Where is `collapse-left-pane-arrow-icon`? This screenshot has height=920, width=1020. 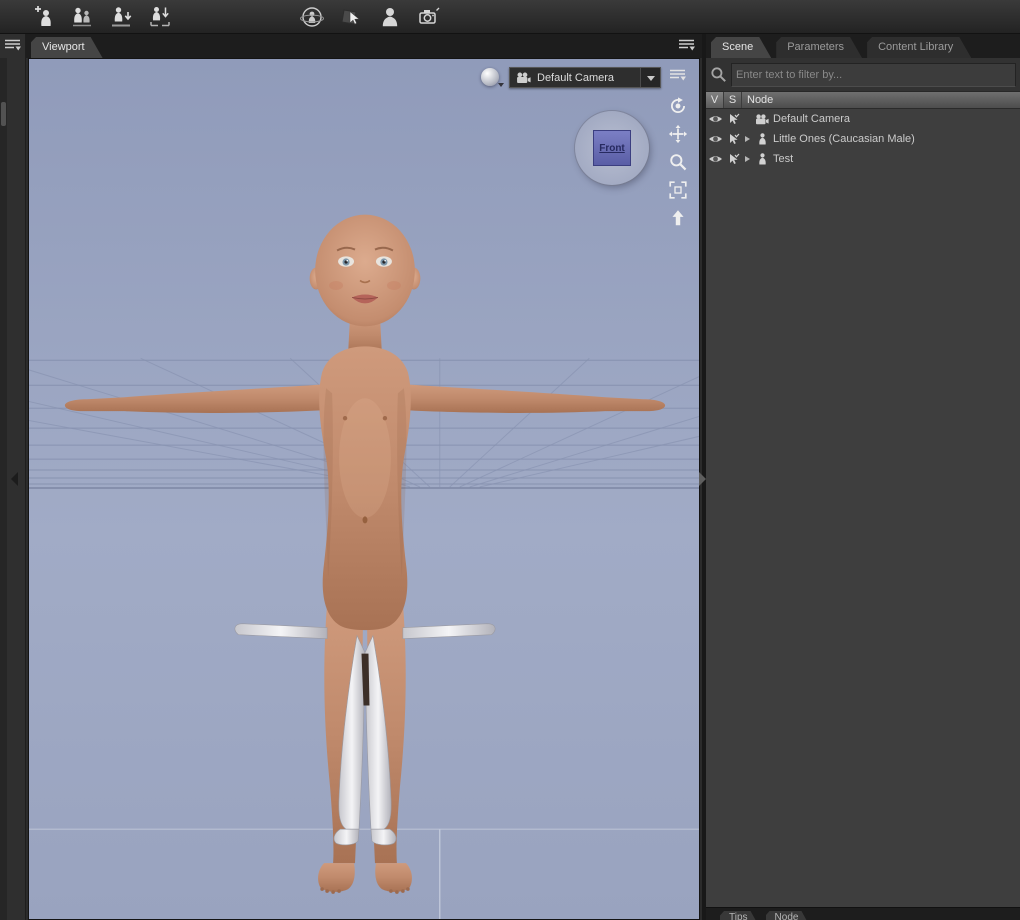
collapse-left-pane-arrow-icon is located at coordinates (14, 479).